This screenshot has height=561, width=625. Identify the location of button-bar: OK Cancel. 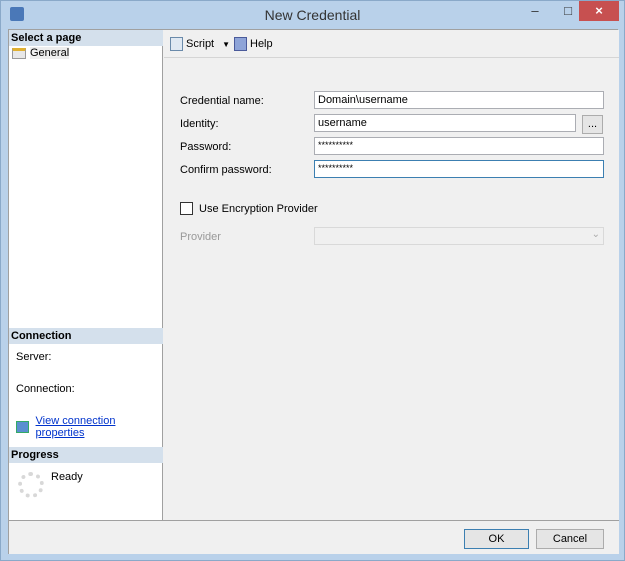
(314, 537).